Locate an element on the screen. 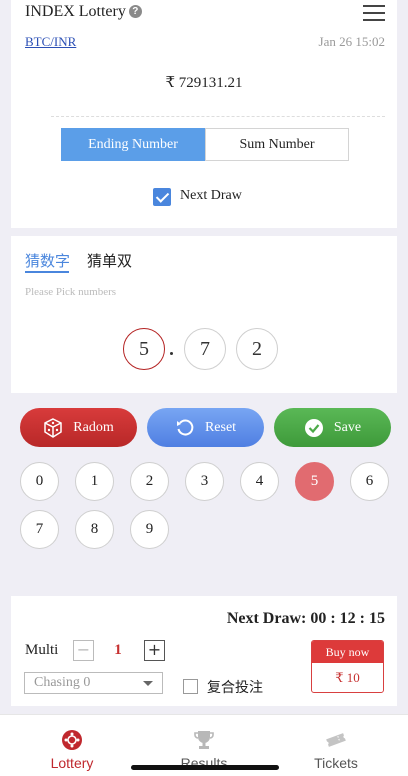 The height and width of the screenshot is (776, 408). number-button-7: 7 is located at coordinates (39, 529).